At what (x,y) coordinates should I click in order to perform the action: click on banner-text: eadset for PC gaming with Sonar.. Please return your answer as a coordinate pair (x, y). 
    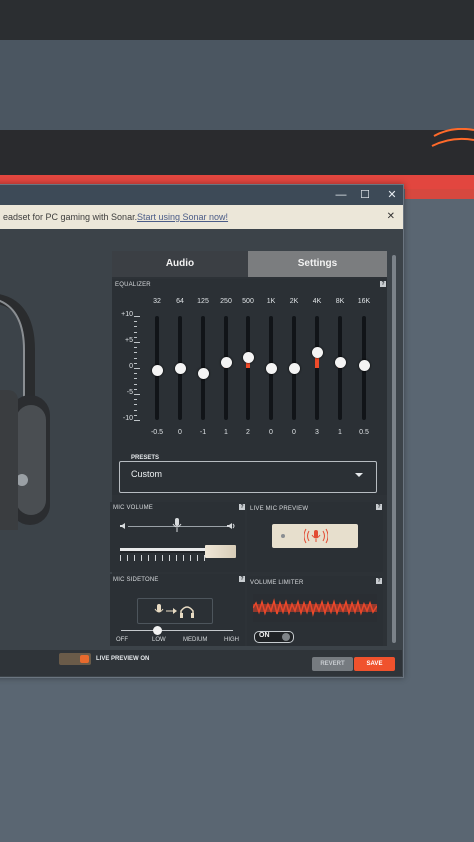
    Looking at the image, I should click on (70, 217).